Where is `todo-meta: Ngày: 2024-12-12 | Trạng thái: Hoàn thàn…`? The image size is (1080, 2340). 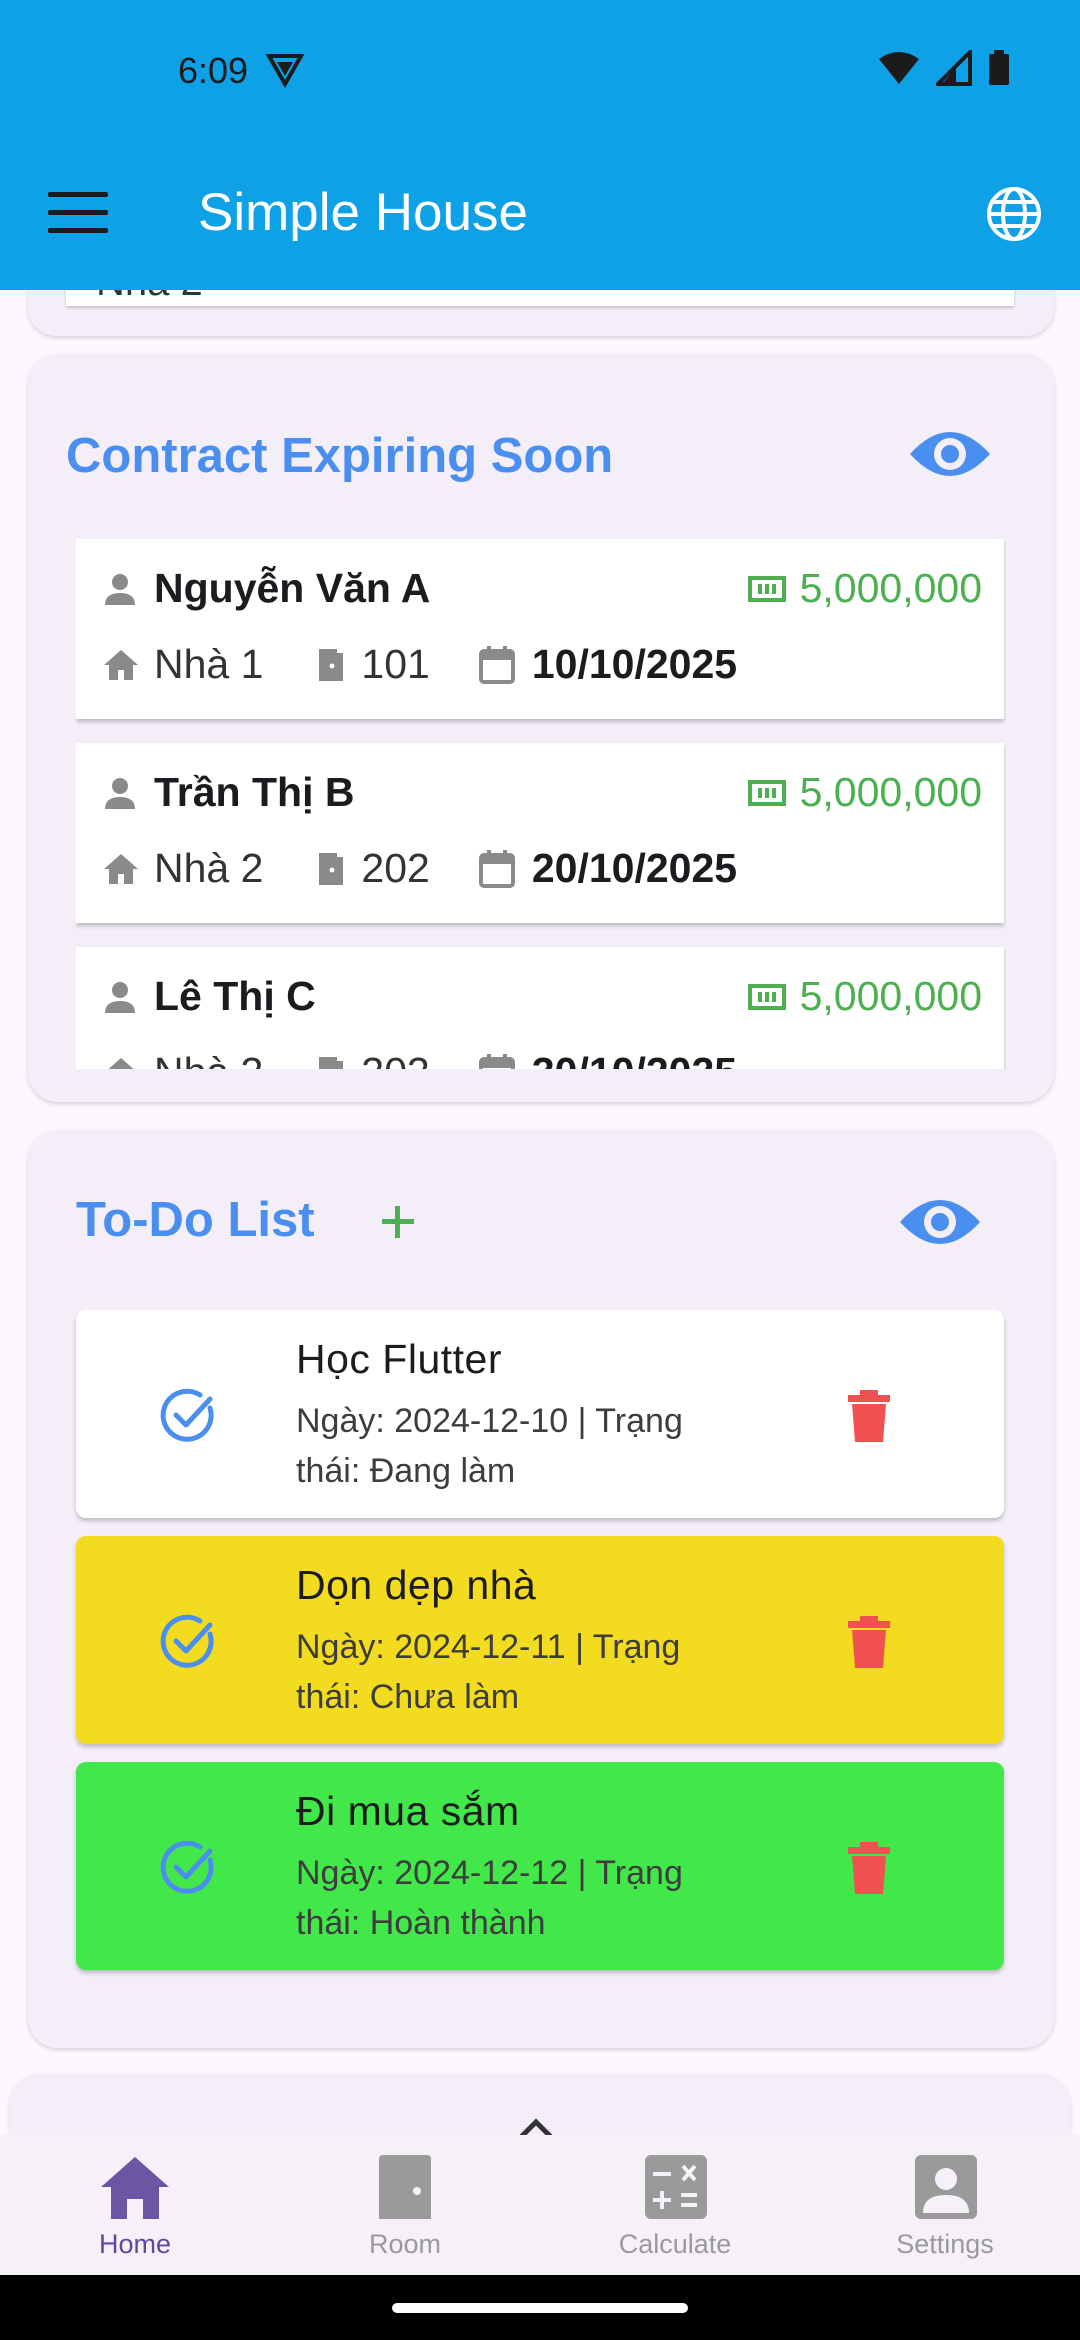 todo-meta: Ngày: 2024-12-12 | Trạng thái: Hoàn thàn… is located at coordinates (489, 1898).